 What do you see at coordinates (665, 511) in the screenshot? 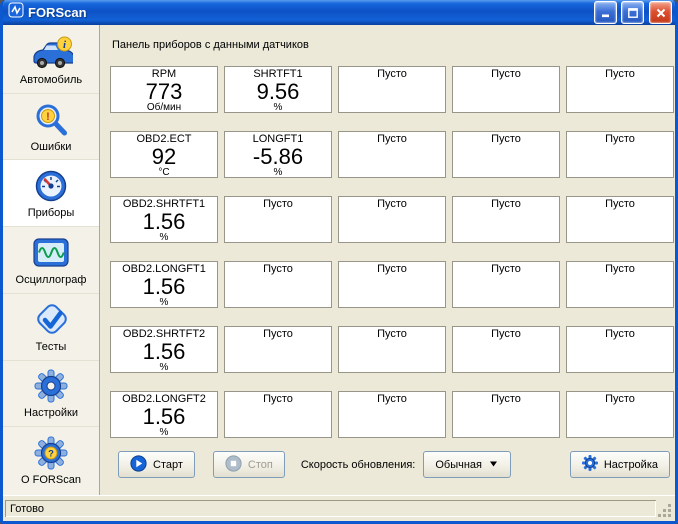
I see `resize-grip-icon` at bounding box center [665, 511].